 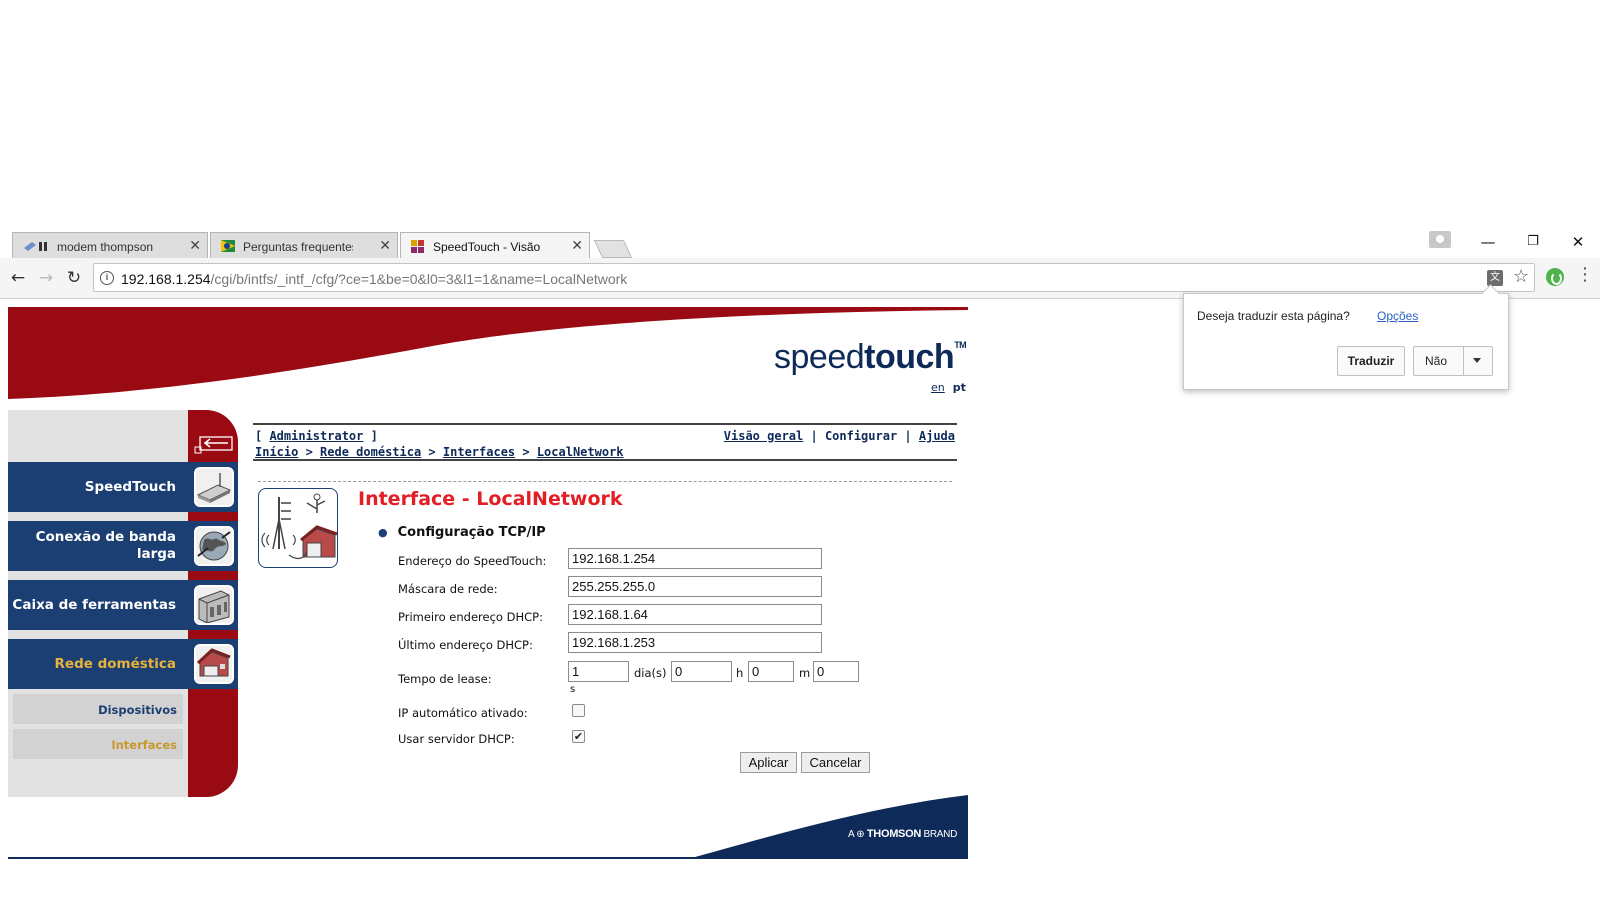 I want to click on brand-name: THOMSON, so click(x=893, y=834).